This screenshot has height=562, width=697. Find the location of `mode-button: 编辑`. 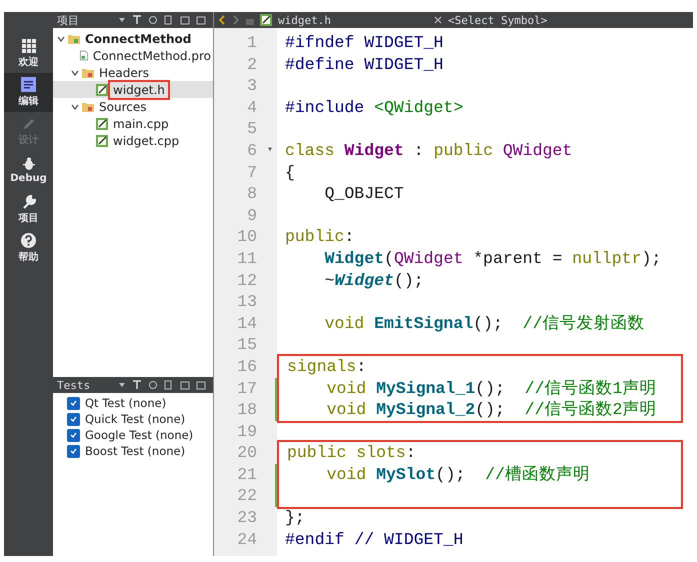

mode-button: 编辑 is located at coordinates (28, 92).